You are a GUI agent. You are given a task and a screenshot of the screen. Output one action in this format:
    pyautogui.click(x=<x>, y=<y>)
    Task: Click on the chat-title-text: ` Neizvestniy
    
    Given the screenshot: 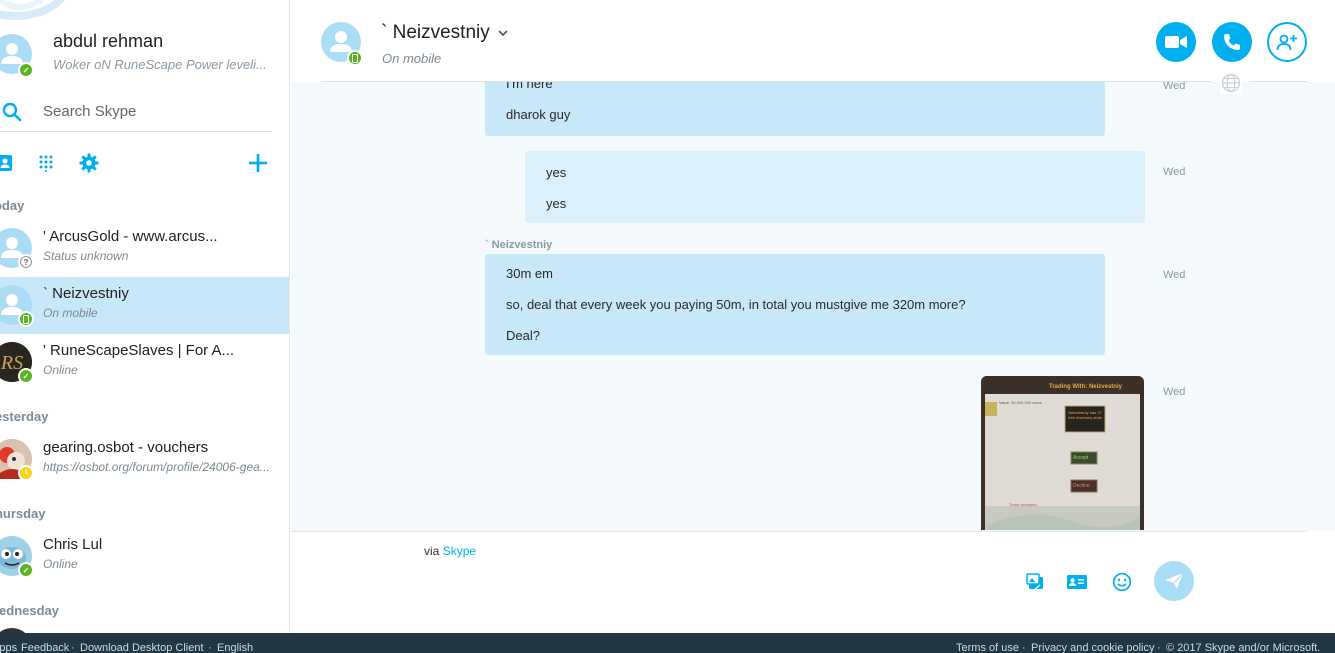 What is the action you would take?
    pyautogui.click(x=435, y=32)
    